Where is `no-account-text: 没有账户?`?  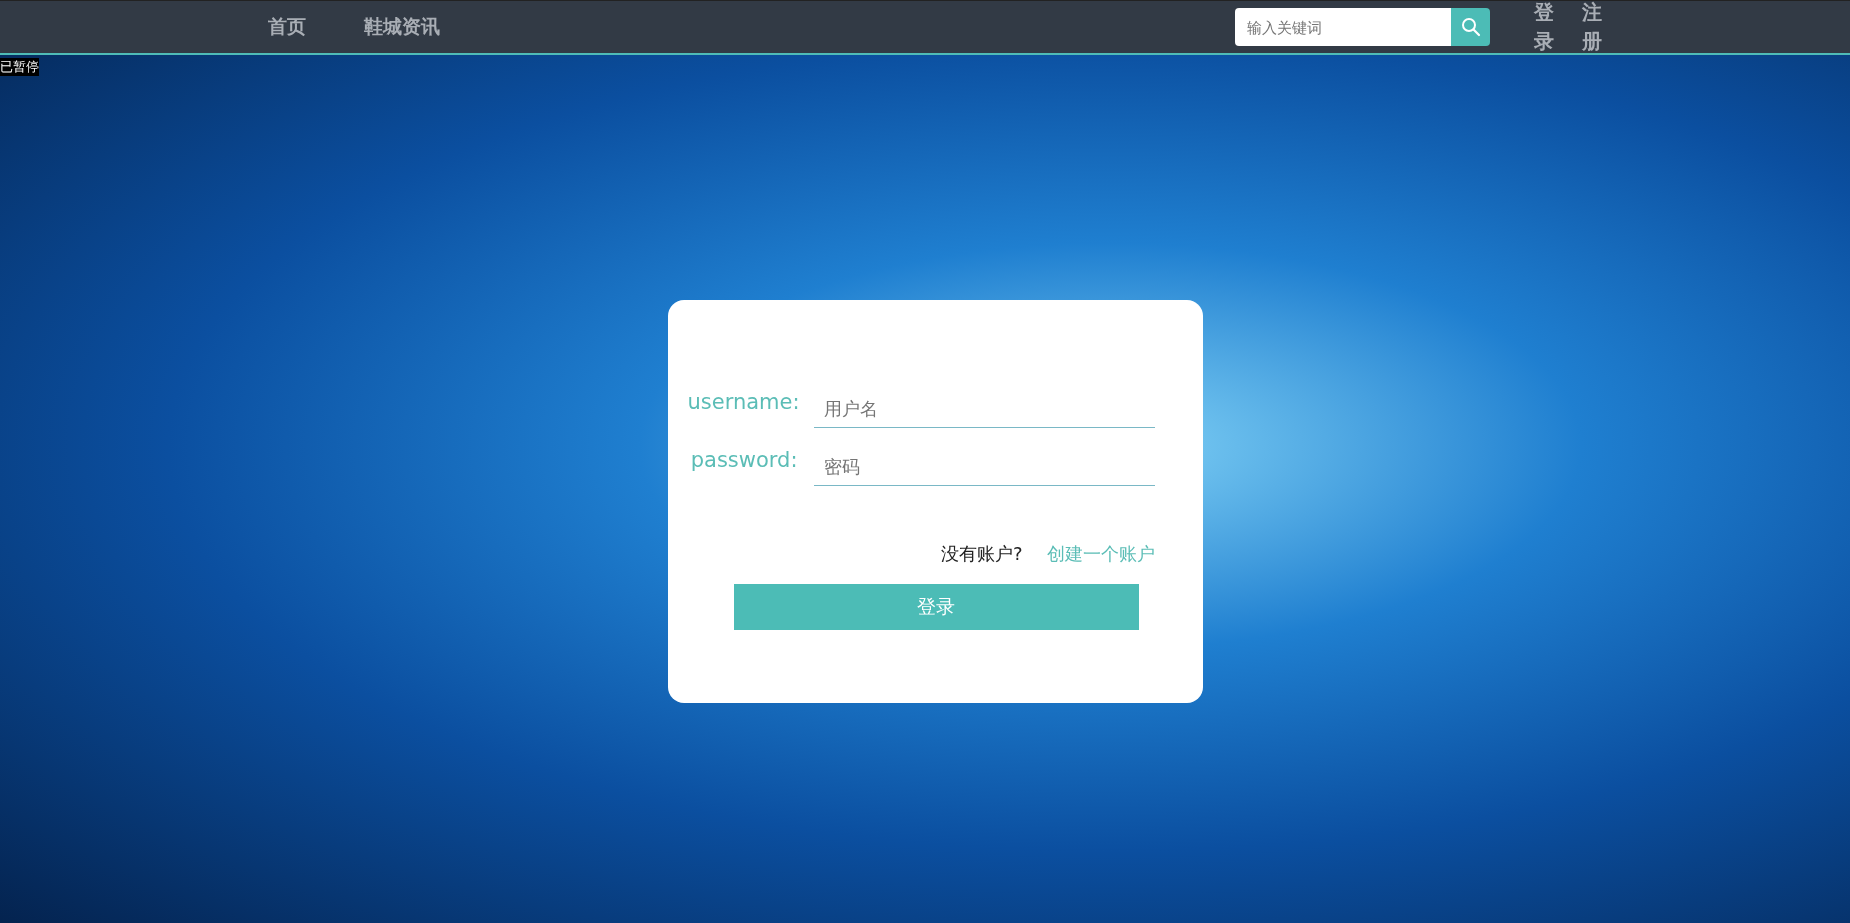 no-account-text: 没有账户? is located at coordinates (981, 554).